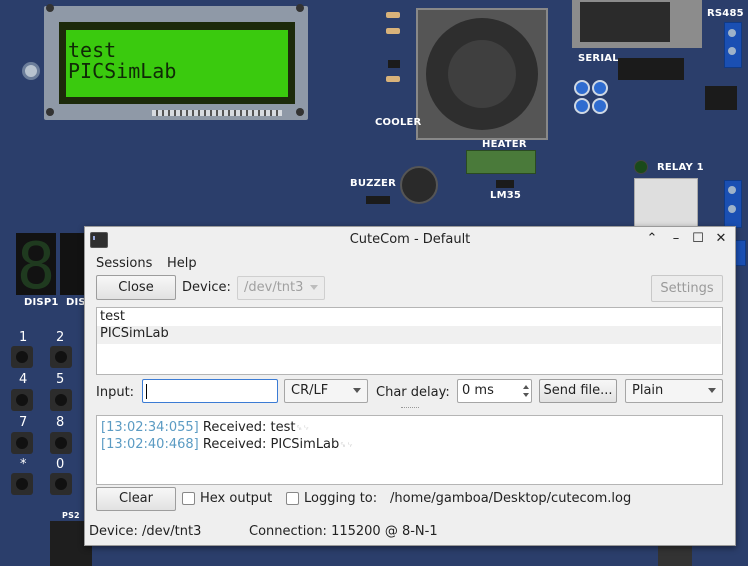 This screenshot has height=566, width=748. Describe the element at coordinates (310, 390) in the screenshot. I see `line-end-value: CR/LF` at that location.